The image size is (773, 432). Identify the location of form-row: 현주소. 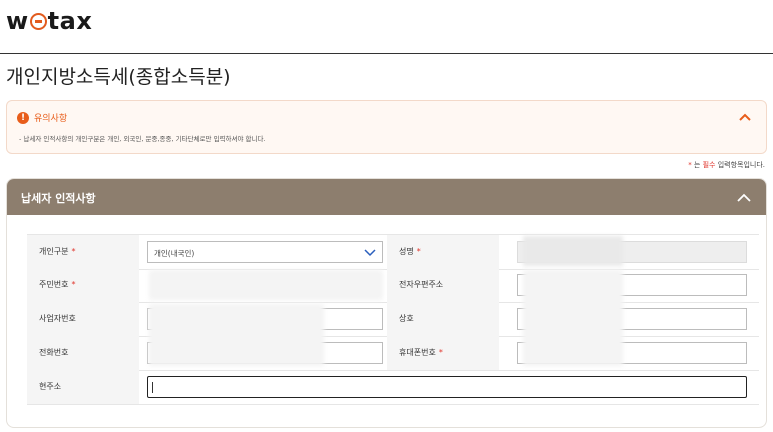
(393, 387).